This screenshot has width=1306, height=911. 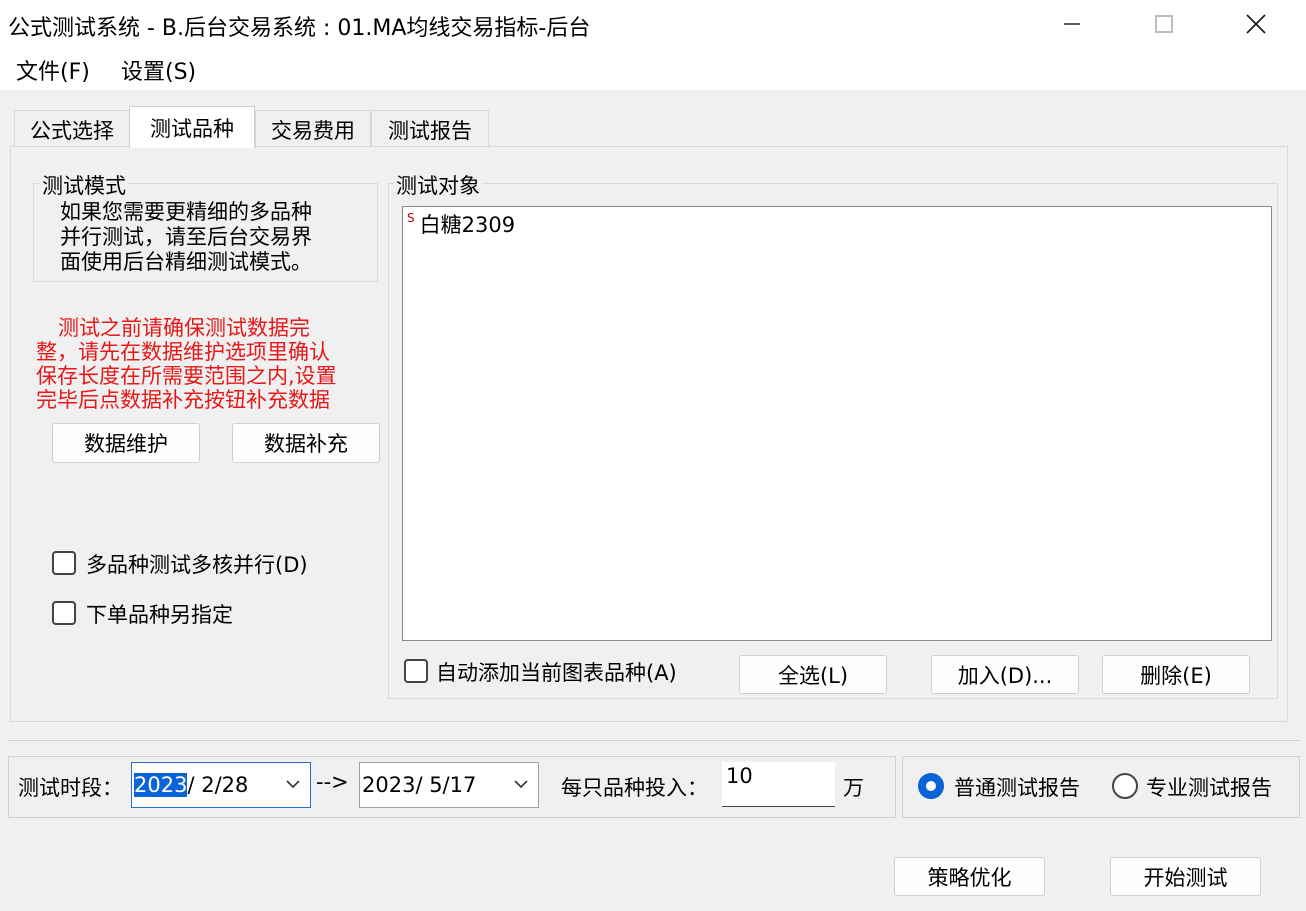 What do you see at coordinates (438, 185) in the screenshot?
I see `test-object-legend: 测试对象` at bounding box center [438, 185].